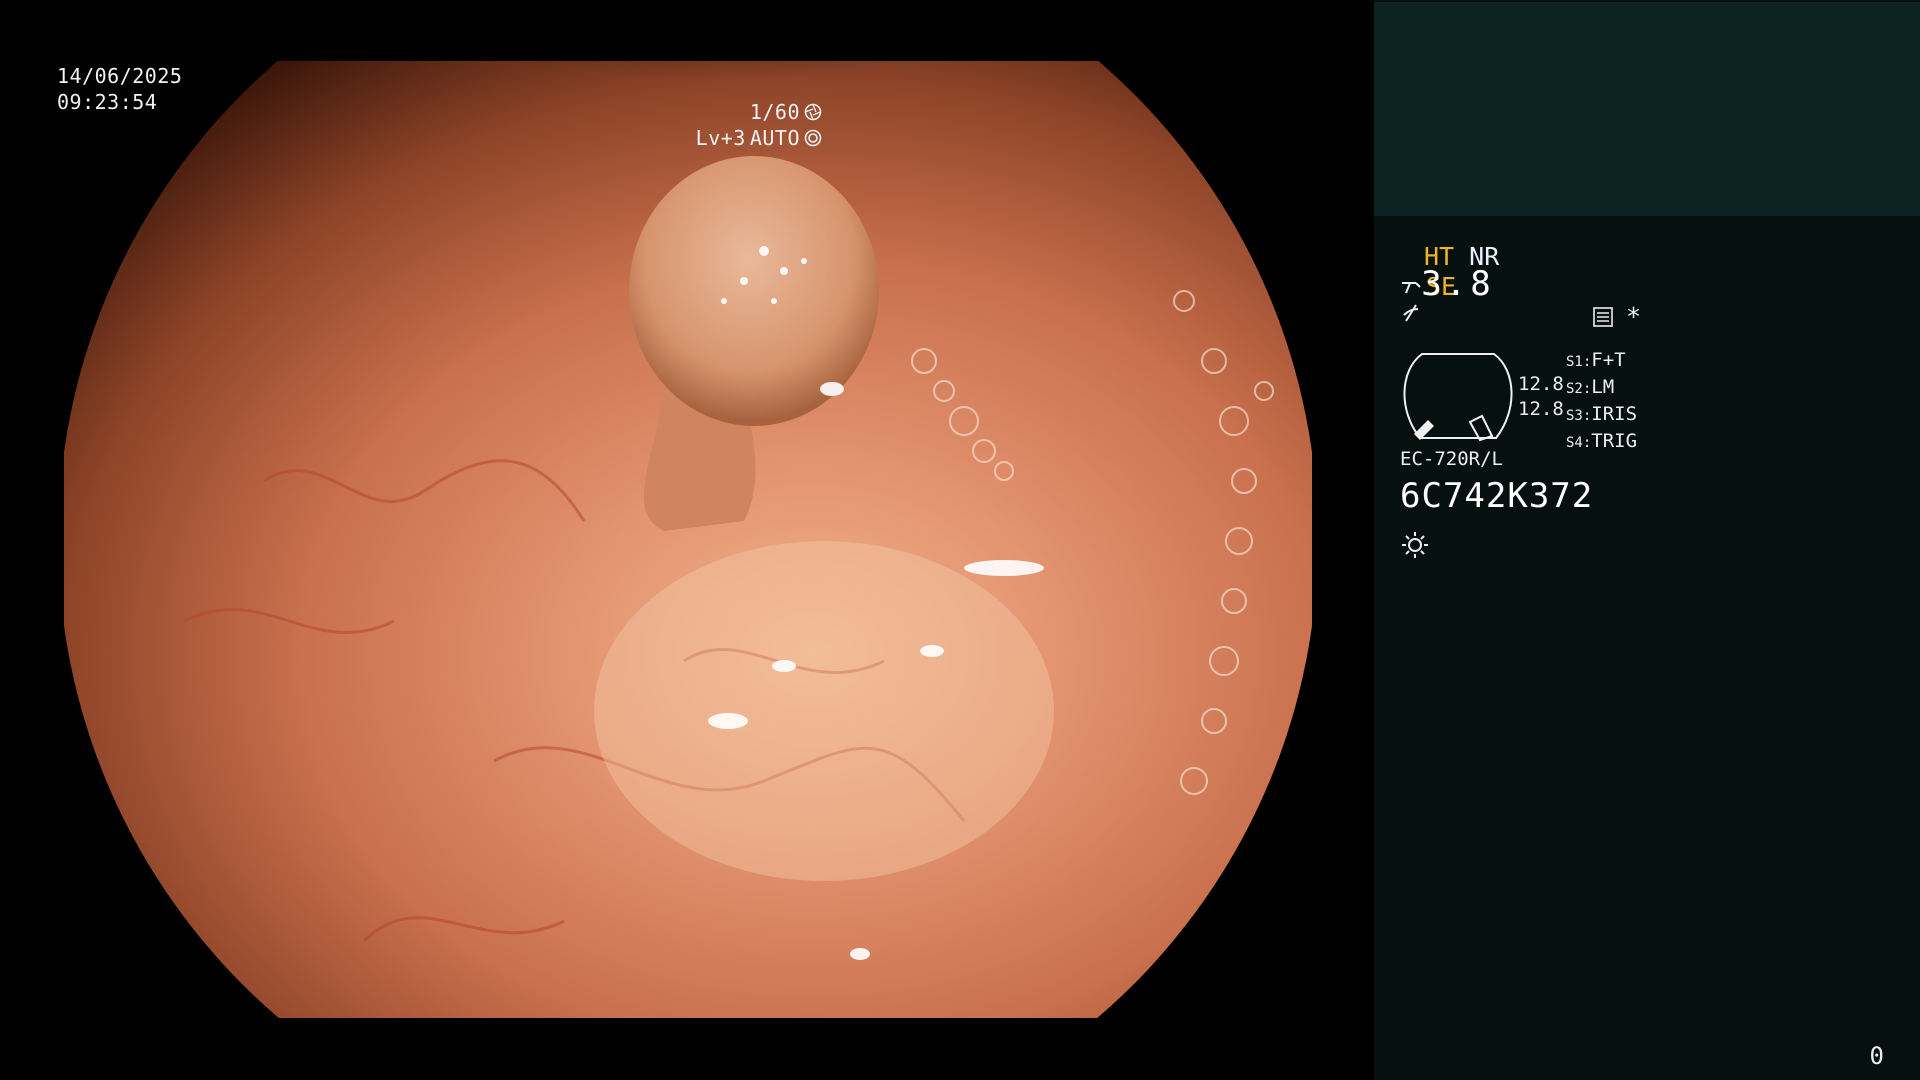  Describe the element at coordinates (1596, 360) in the screenshot. I see `switch-item: S1:F+T` at that location.